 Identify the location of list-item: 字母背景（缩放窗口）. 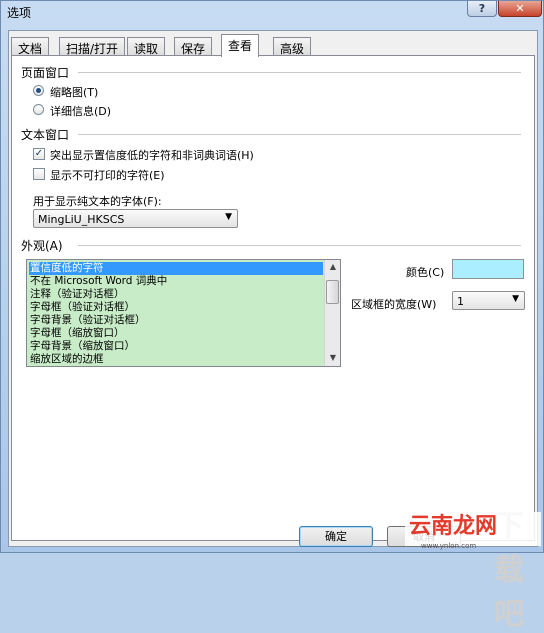
(176, 346).